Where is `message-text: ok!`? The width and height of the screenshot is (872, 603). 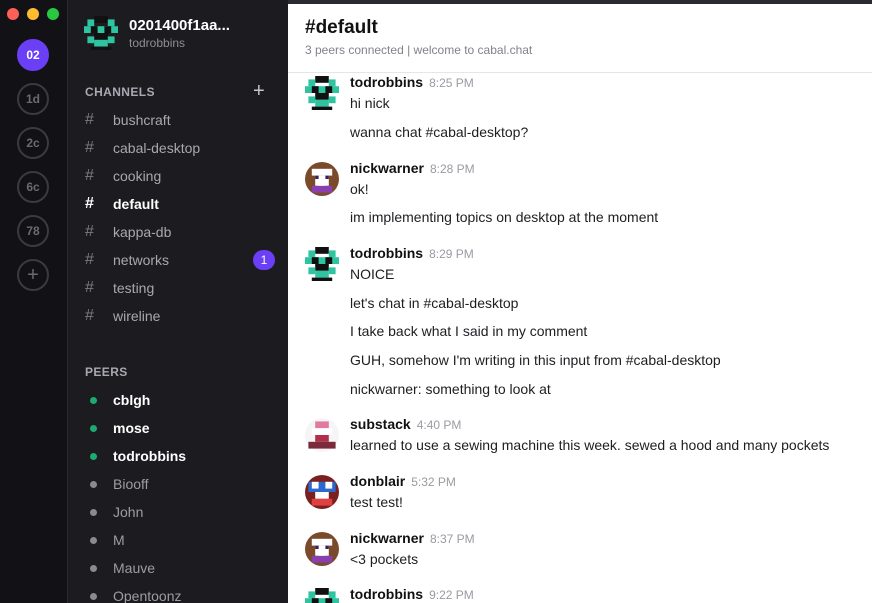
message-text: ok! is located at coordinates (359, 189).